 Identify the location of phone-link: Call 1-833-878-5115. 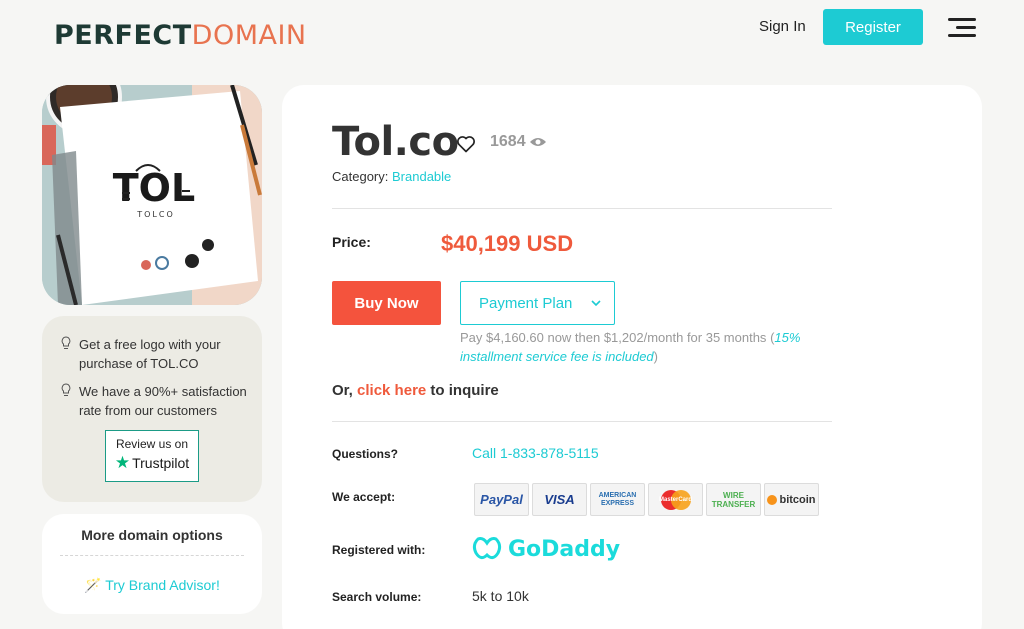
(535, 453).